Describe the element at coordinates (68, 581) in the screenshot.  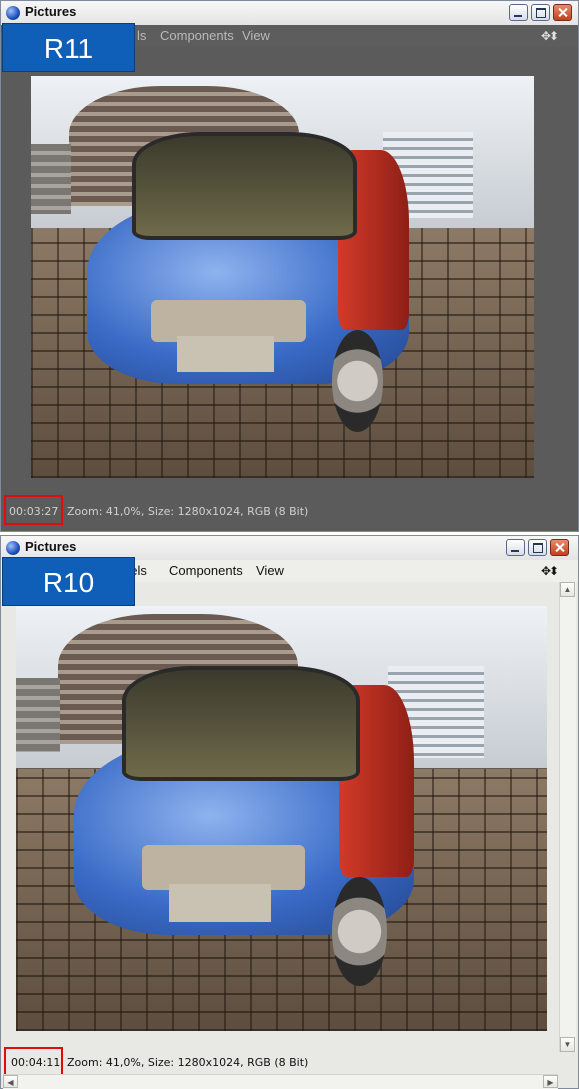
I see `render-label-r10: R10` at that location.